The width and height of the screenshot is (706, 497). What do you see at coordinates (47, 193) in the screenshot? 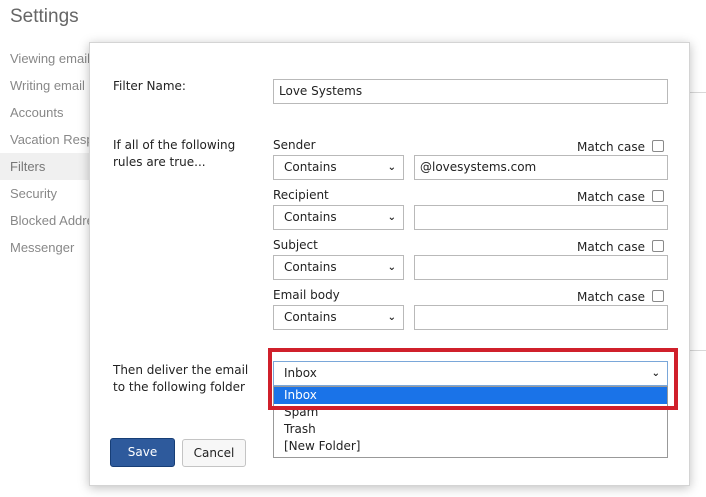
I see `sidebar-item-security: Security` at bounding box center [47, 193].